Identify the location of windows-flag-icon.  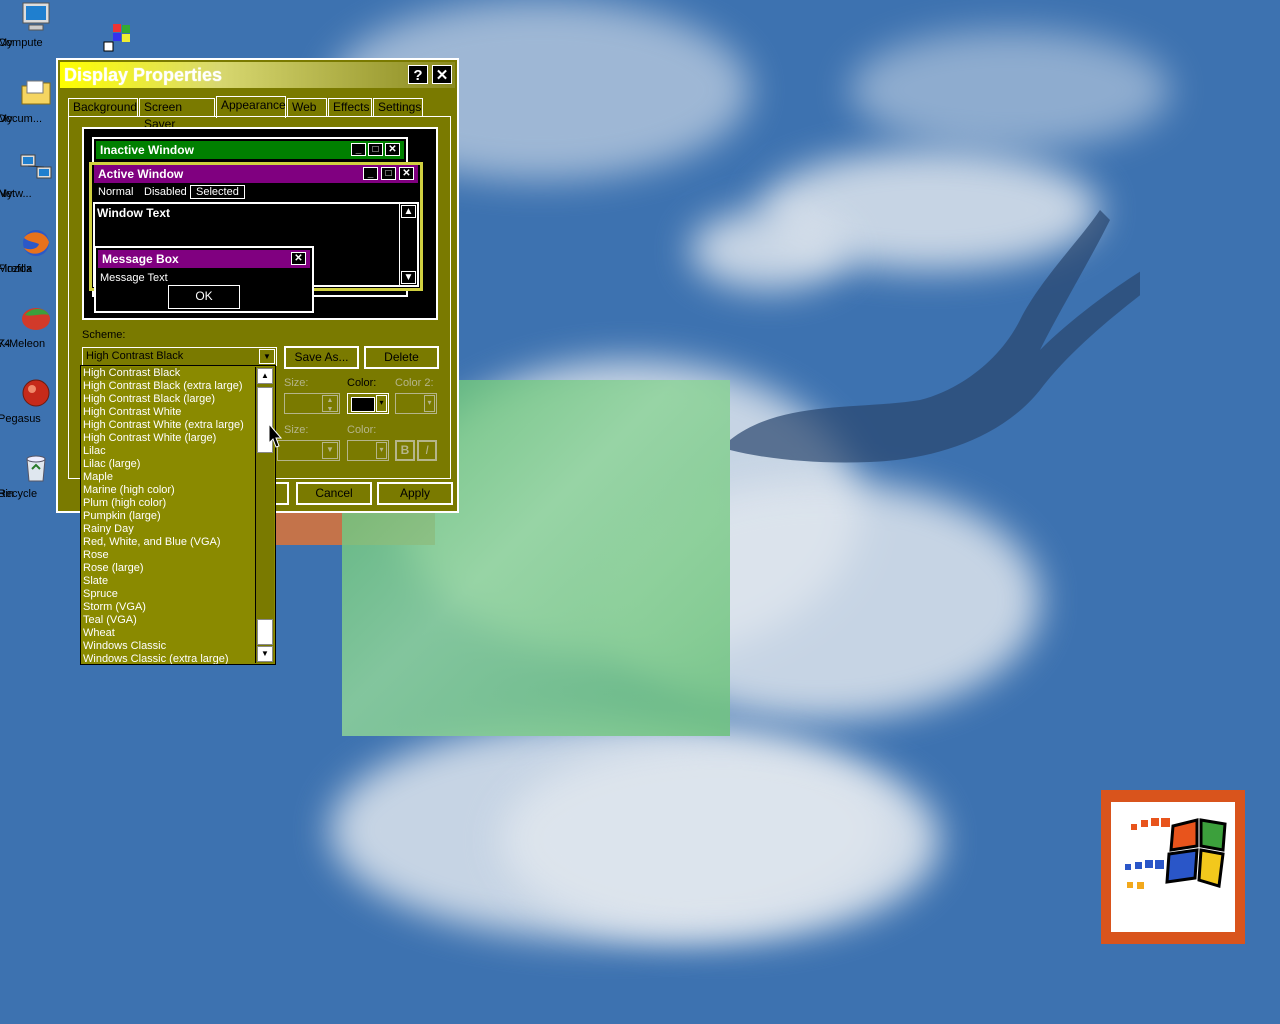
(1176, 853).